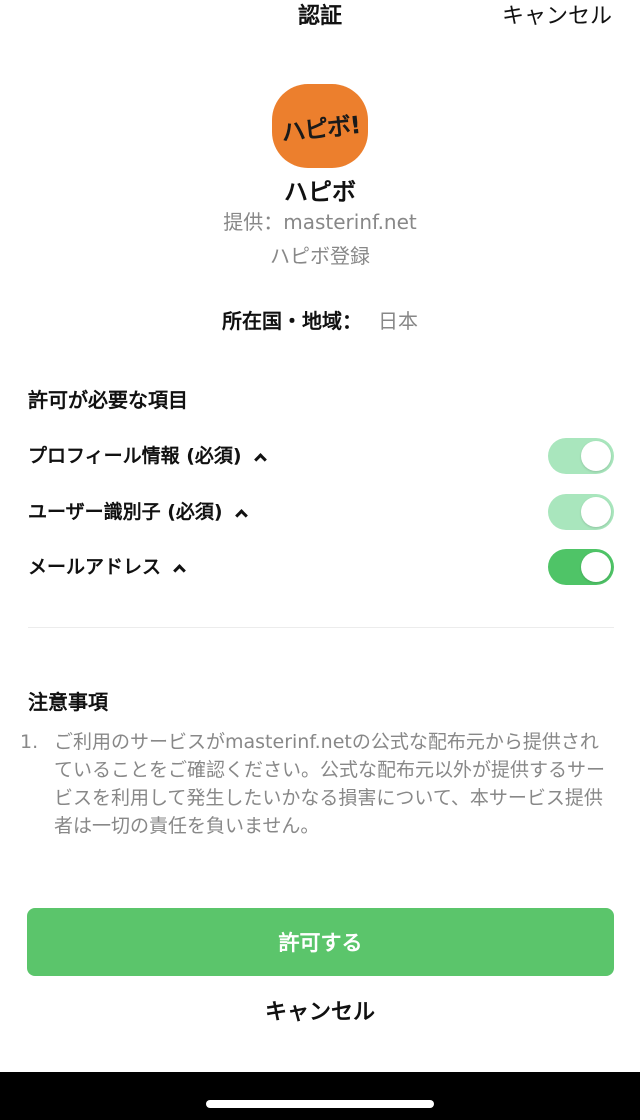 The image size is (640, 1120). I want to click on app-logo: ハピボ!, so click(320, 126).